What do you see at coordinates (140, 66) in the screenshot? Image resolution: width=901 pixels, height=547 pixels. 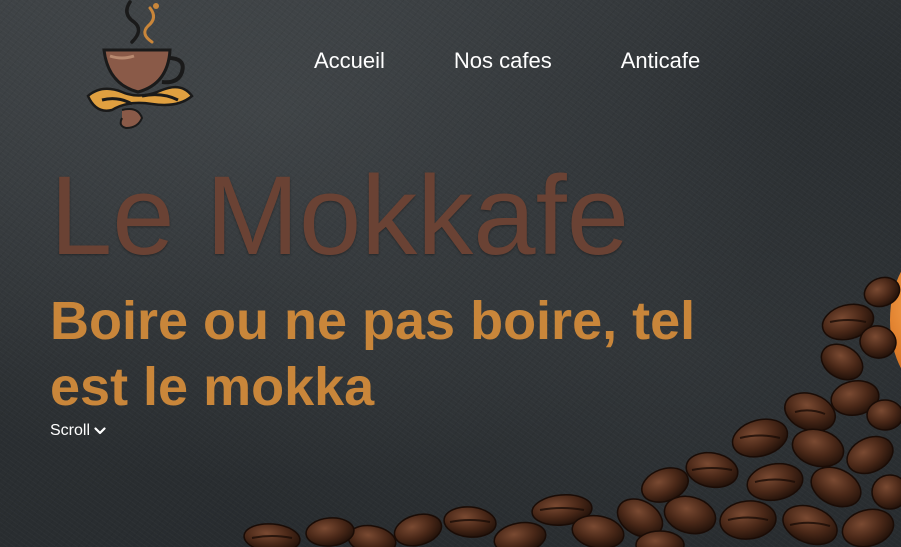 I see `coffee-cup-logo-icon` at bounding box center [140, 66].